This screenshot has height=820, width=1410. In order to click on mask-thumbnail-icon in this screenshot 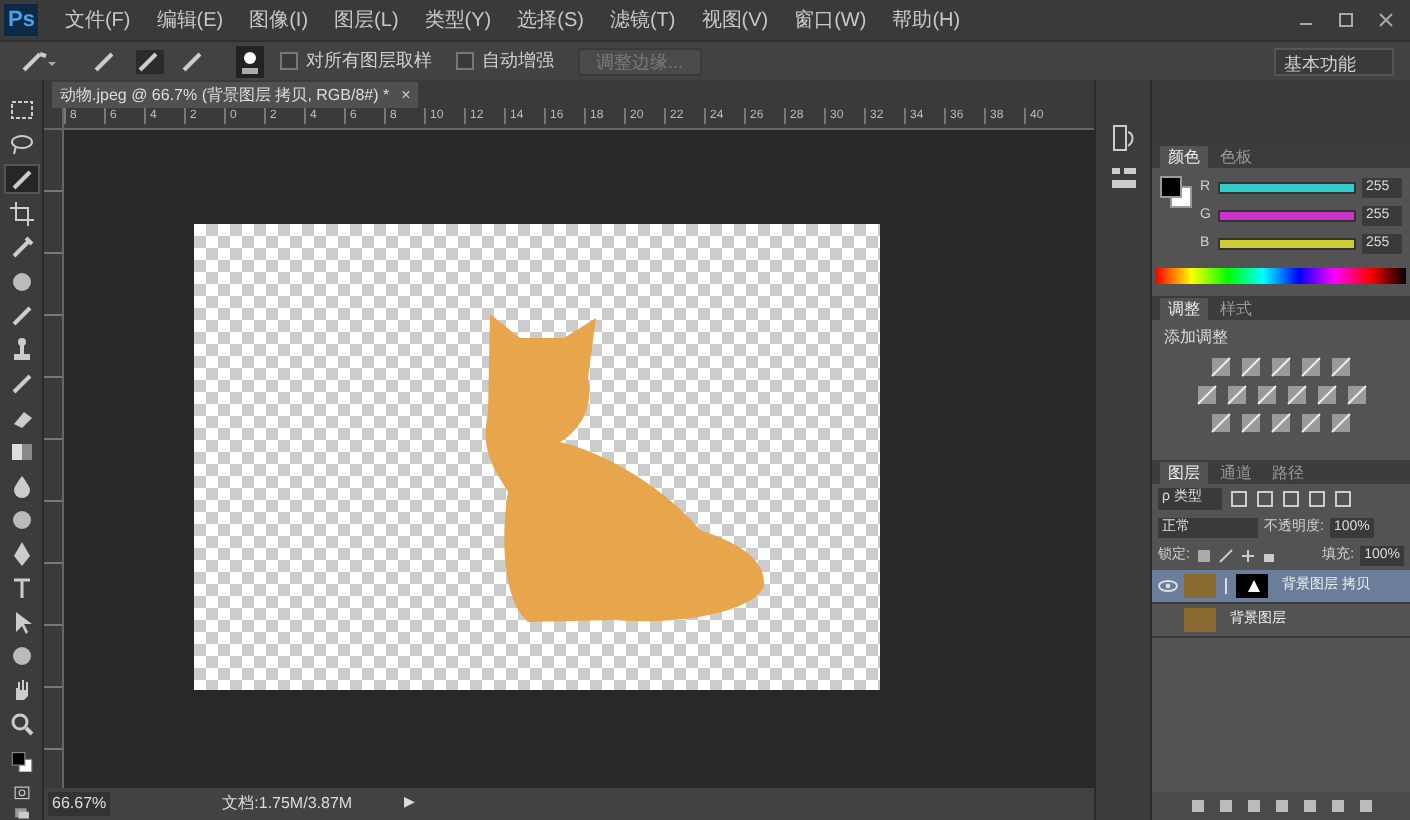, I will do `click(1252, 586)`.